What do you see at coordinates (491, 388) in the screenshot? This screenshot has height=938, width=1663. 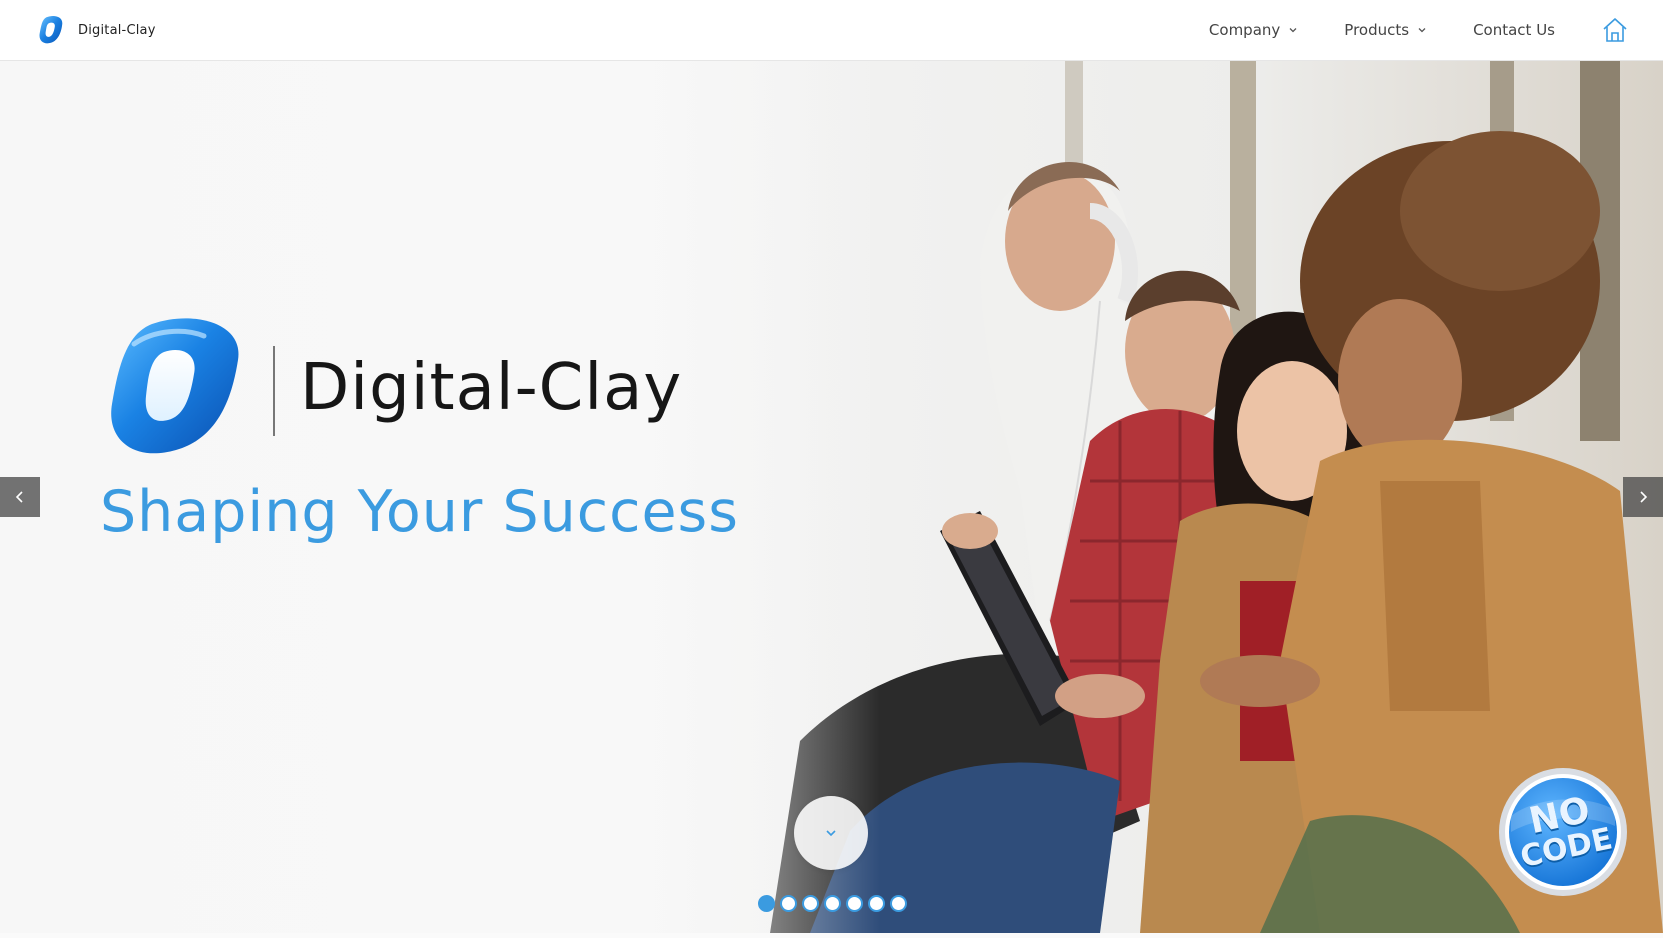 I see `hero-brand-name: Digital-Clay` at bounding box center [491, 388].